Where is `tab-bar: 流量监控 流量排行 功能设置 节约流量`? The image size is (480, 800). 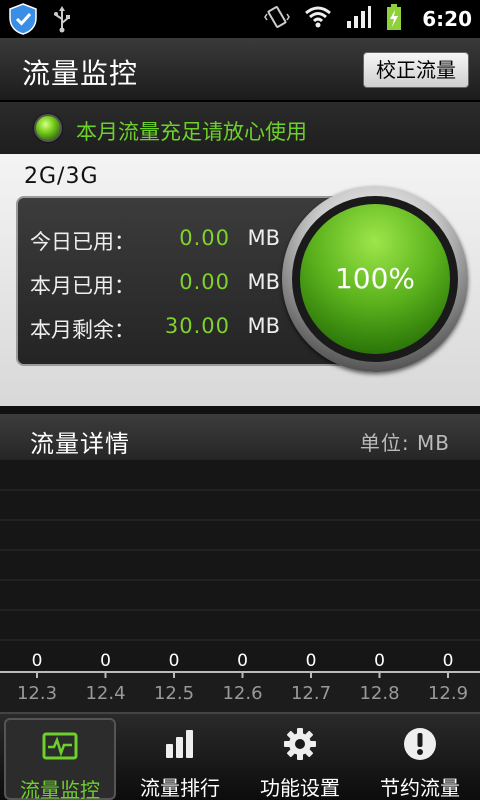 tab-bar: 流量监控 流量排行 功能设置 节约流量 is located at coordinates (240, 756).